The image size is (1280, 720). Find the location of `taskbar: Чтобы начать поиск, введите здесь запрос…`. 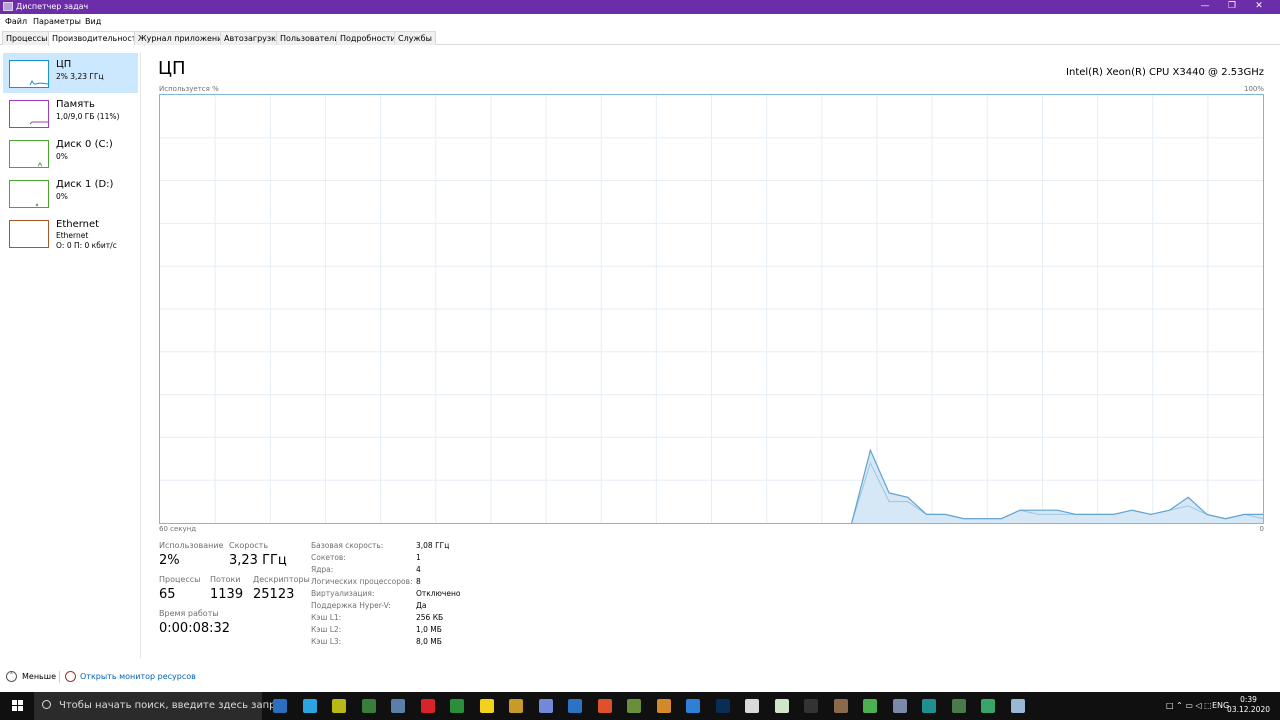

taskbar: Чтобы начать поиск, введите здесь запрос… is located at coordinates (640, 706).